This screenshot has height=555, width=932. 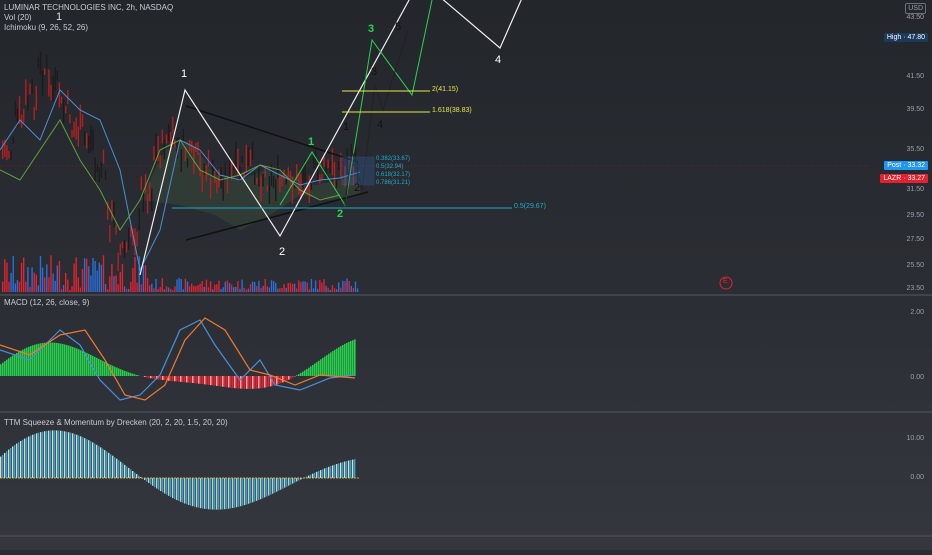 I want to click on price-tick-label: 39.50, so click(x=915, y=109).